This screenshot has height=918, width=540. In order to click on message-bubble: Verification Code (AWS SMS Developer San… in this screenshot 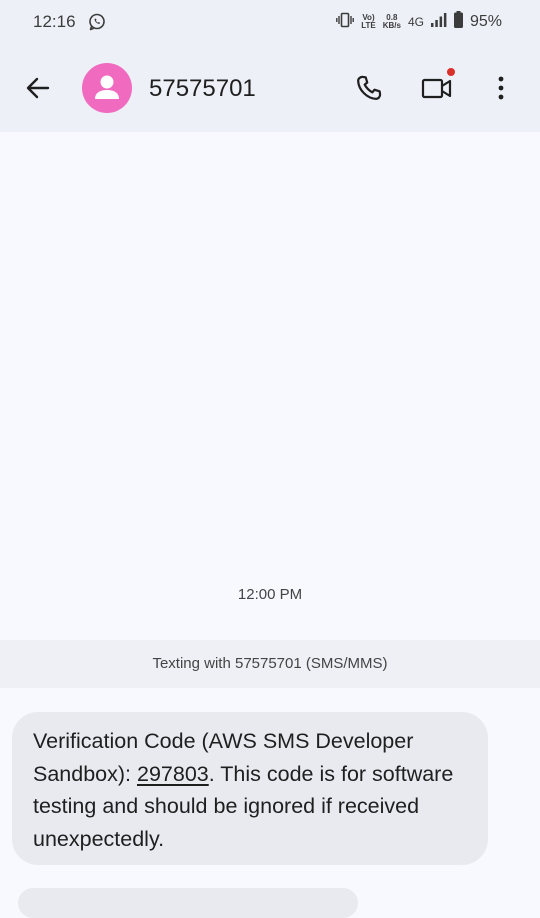, I will do `click(250, 788)`.